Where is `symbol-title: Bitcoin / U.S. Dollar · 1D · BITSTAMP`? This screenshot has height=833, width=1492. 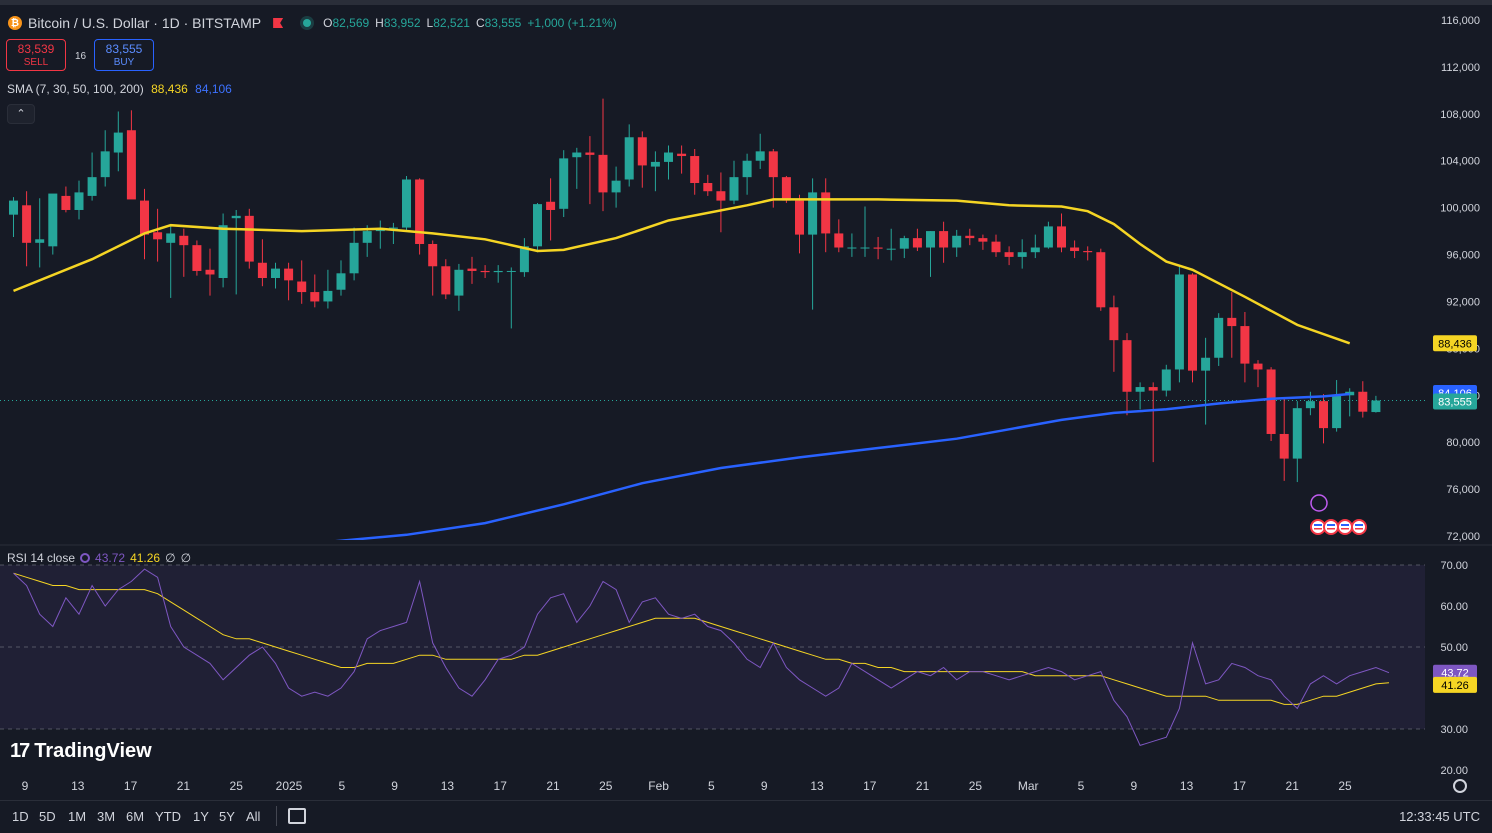
symbol-title: Bitcoin / U.S. Dollar · 1D · BITSTAMP is located at coordinates (144, 23).